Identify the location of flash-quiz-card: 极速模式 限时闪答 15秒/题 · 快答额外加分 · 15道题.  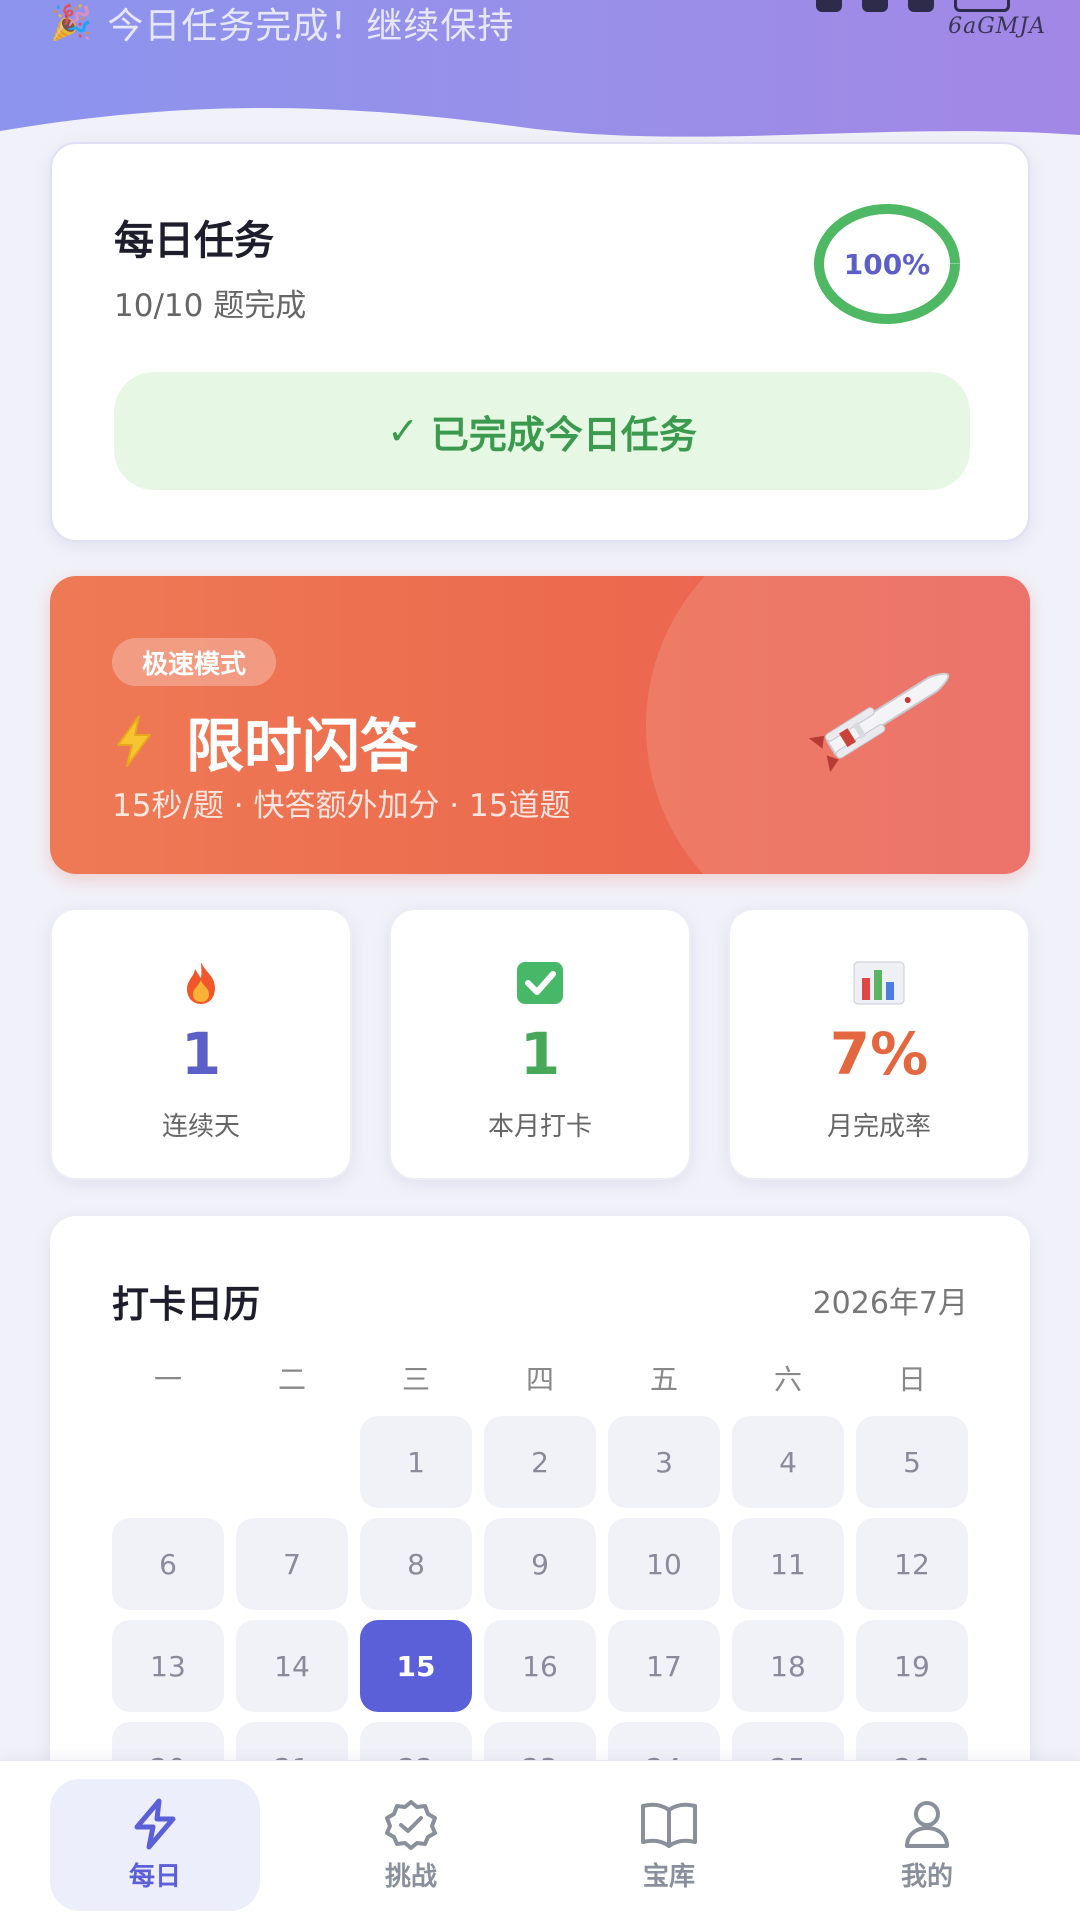
(540, 725).